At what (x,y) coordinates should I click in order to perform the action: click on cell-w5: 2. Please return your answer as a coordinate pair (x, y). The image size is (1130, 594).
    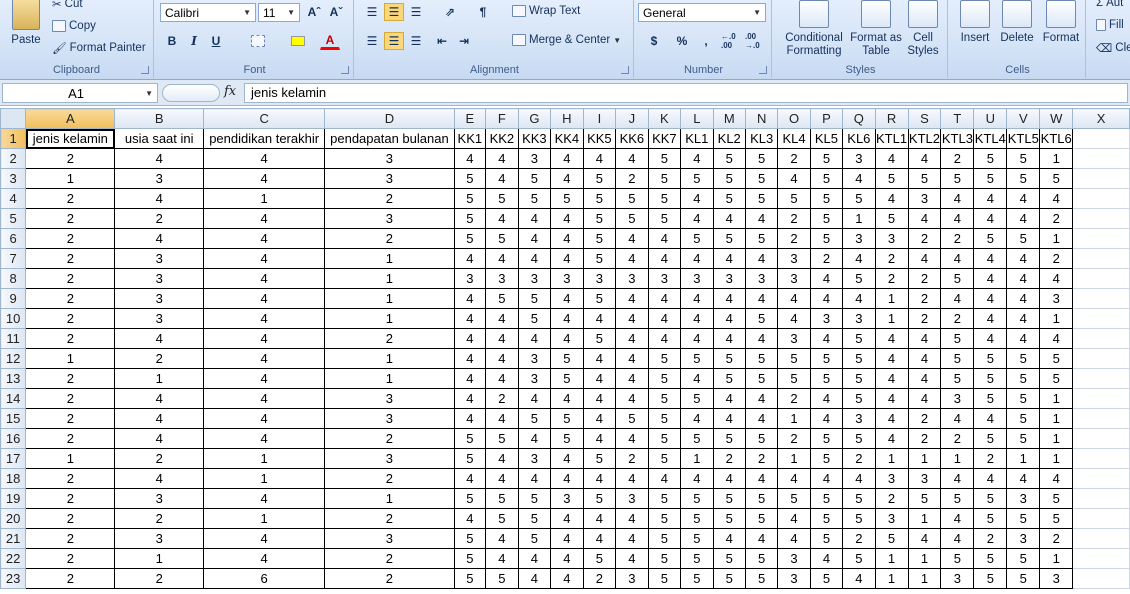
    Looking at the image, I should click on (1056, 218).